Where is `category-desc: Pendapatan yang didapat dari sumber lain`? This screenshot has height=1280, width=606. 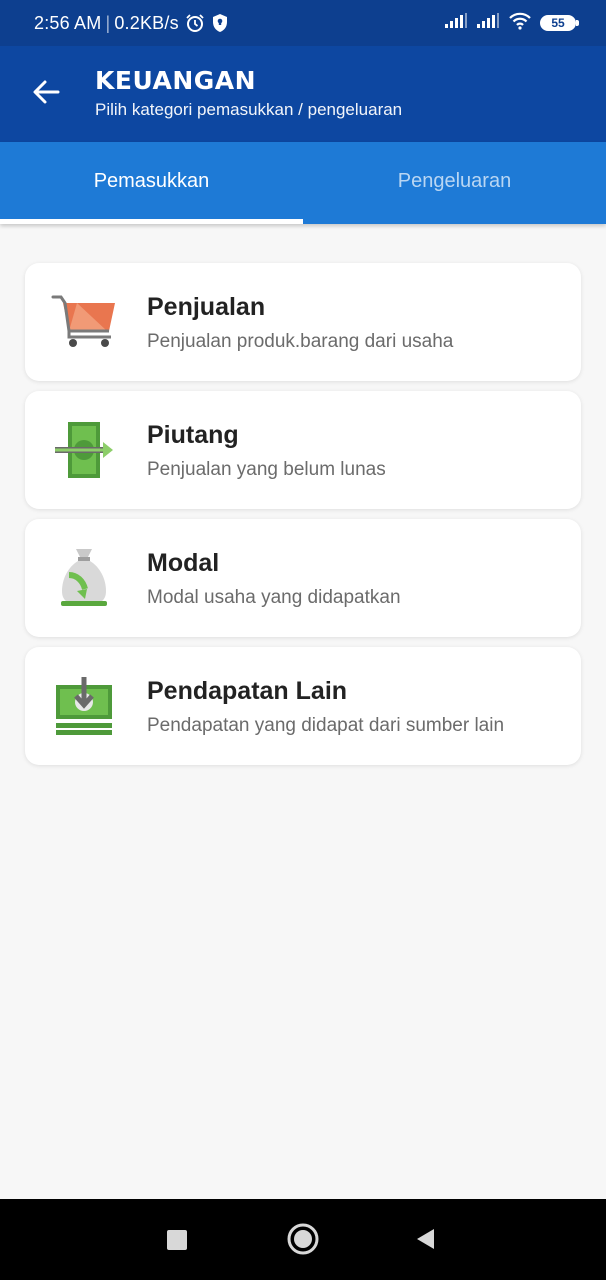 category-desc: Pendapatan yang didapat dari sumber lain is located at coordinates (326, 725).